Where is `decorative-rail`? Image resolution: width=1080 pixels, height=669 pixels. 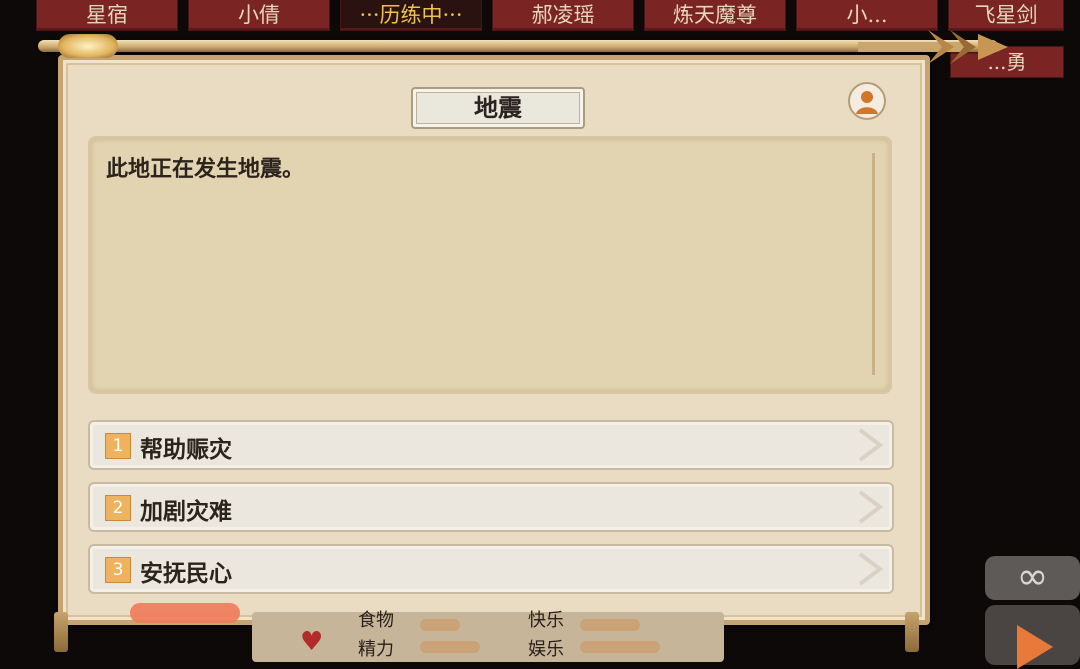 decorative-rail is located at coordinates (518, 47).